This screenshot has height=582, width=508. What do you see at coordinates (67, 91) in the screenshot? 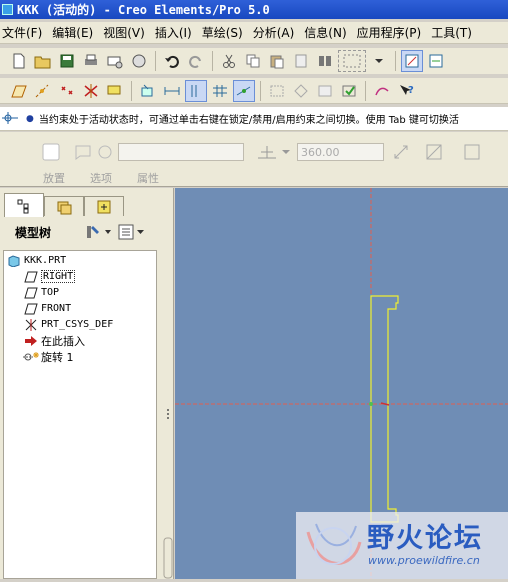
I see `datum-point-icon` at bounding box center [67, 91].